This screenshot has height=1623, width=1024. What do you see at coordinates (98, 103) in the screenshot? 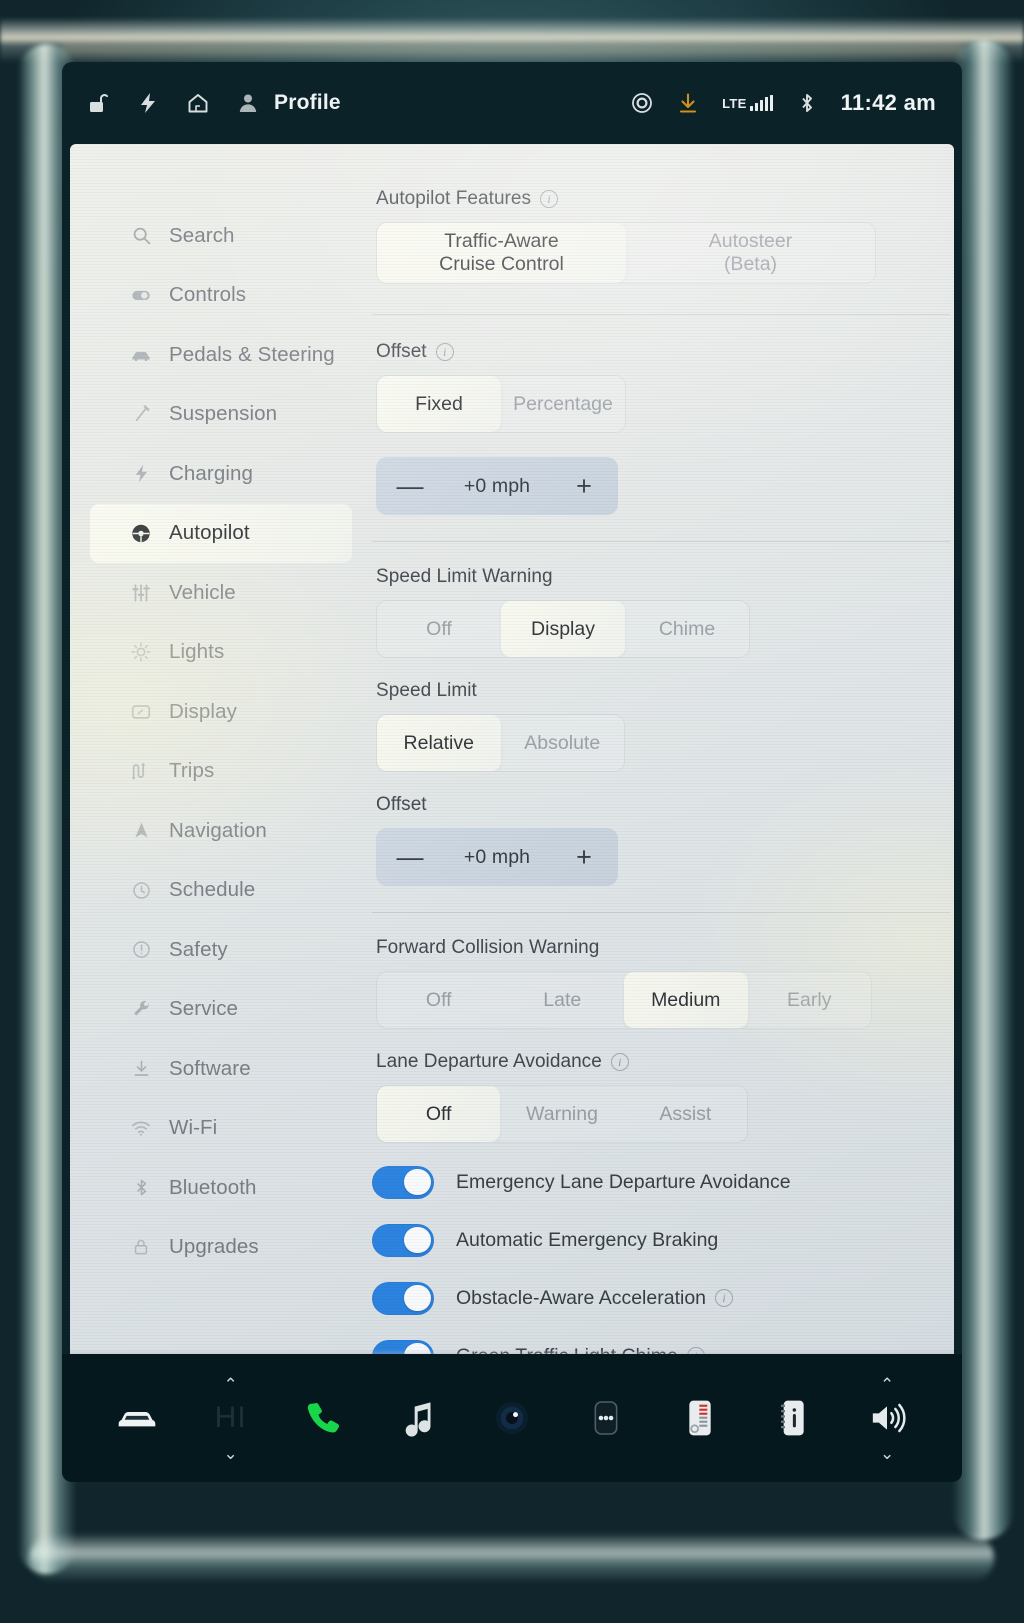
I see `unlock-icon` at bounding box center [98, 103].